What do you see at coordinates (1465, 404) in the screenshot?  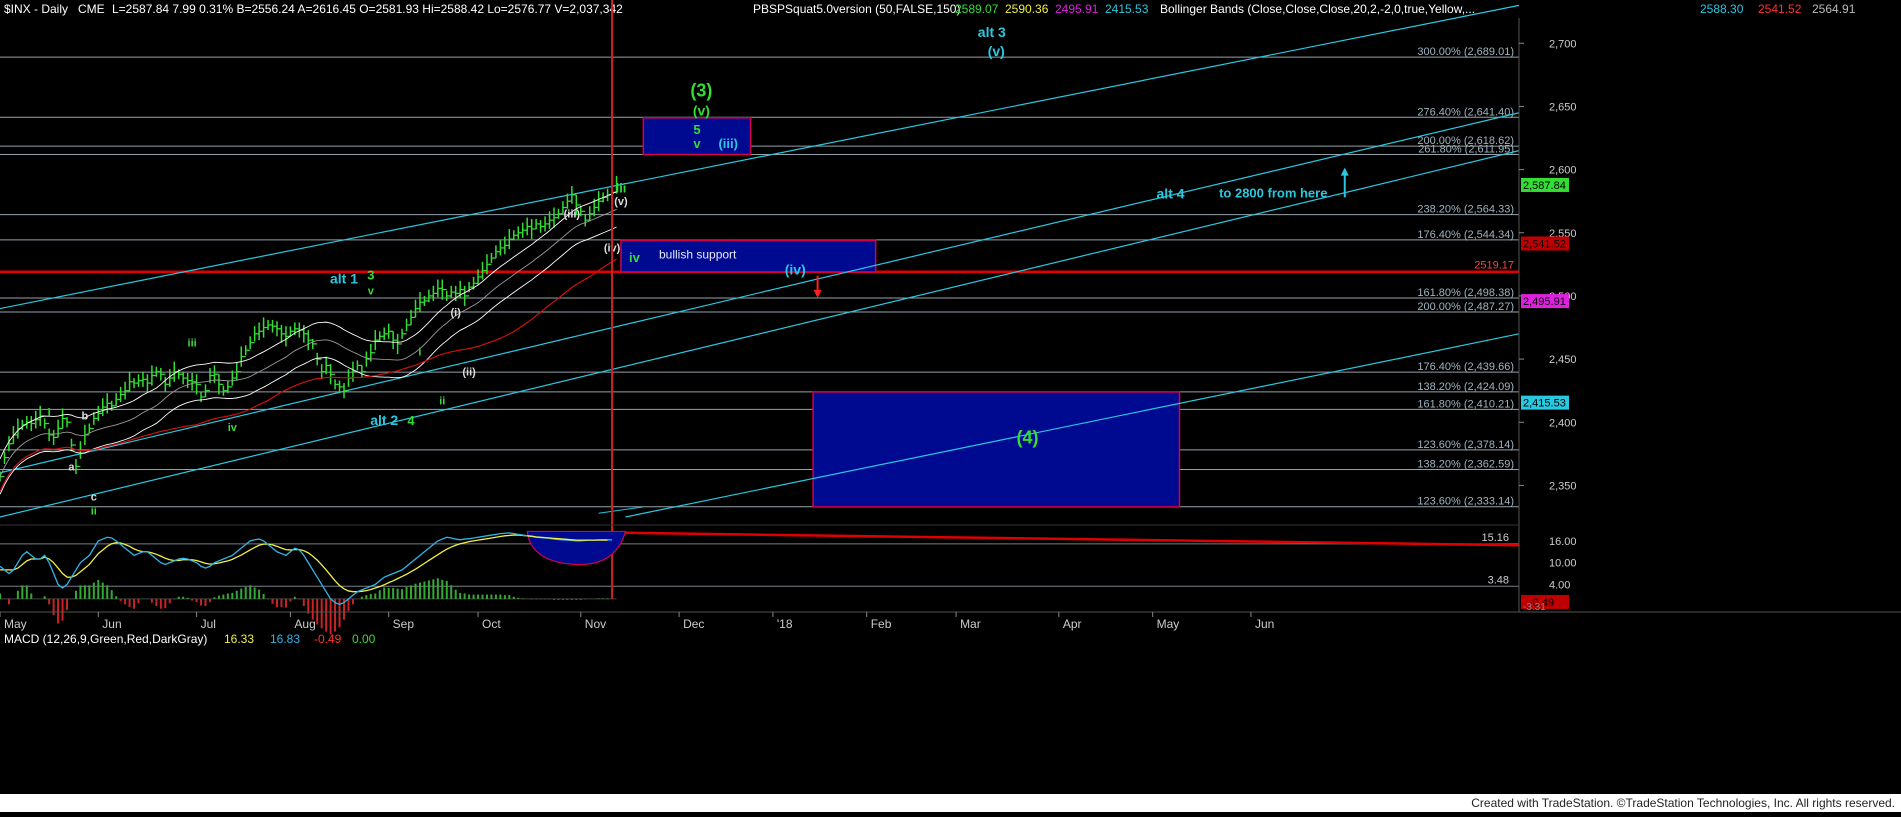 I see `fib-label: 161.80% (2,410.21)` at bounding box center [1465, 404].